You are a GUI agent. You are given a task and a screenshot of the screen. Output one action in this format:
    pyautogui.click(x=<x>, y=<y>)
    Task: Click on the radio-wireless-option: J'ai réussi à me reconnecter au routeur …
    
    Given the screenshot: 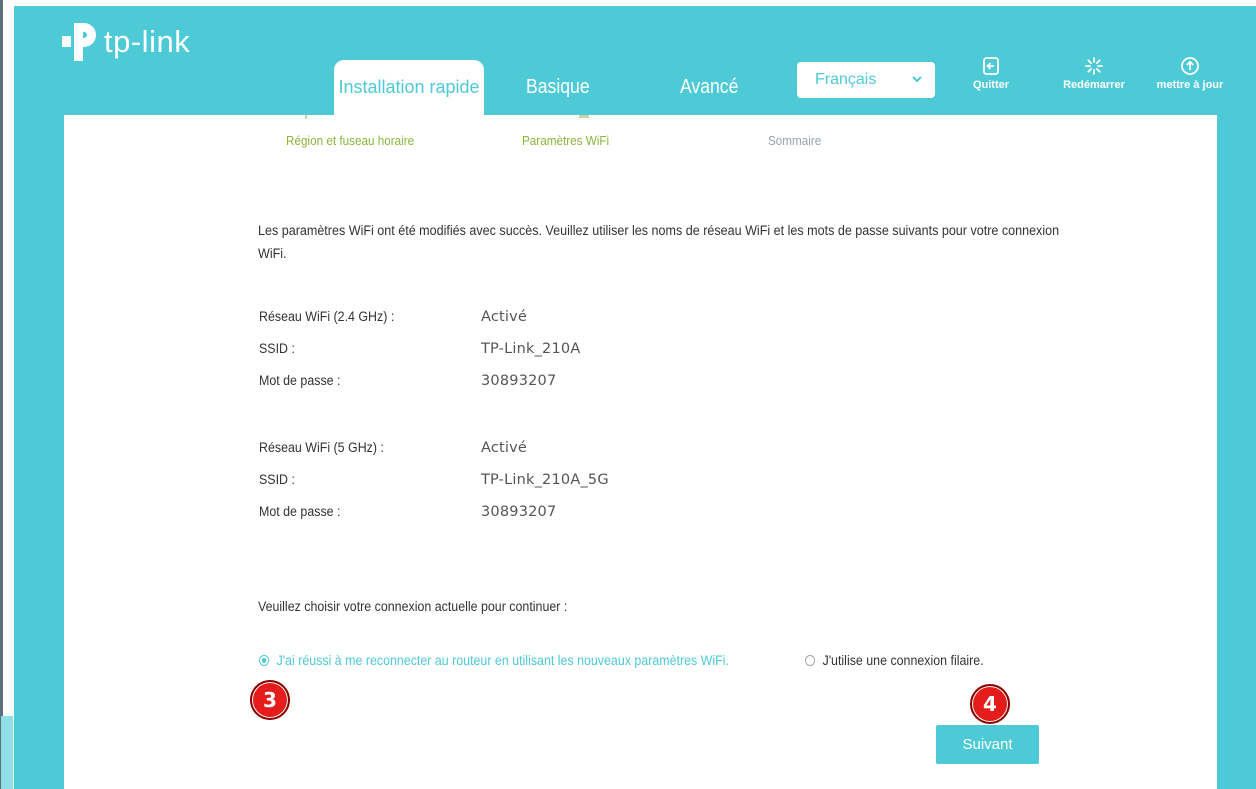 What is the action you would take?
    pyautogui.click(x=494, y=660)
    